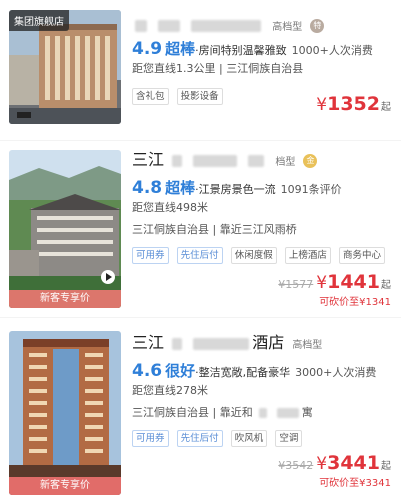 This screenshot has width=401, height=500. Describe the element at coordinates (235, 189) in the screenshot. I see `review-snippet: ·江景房景色一流` at that location.